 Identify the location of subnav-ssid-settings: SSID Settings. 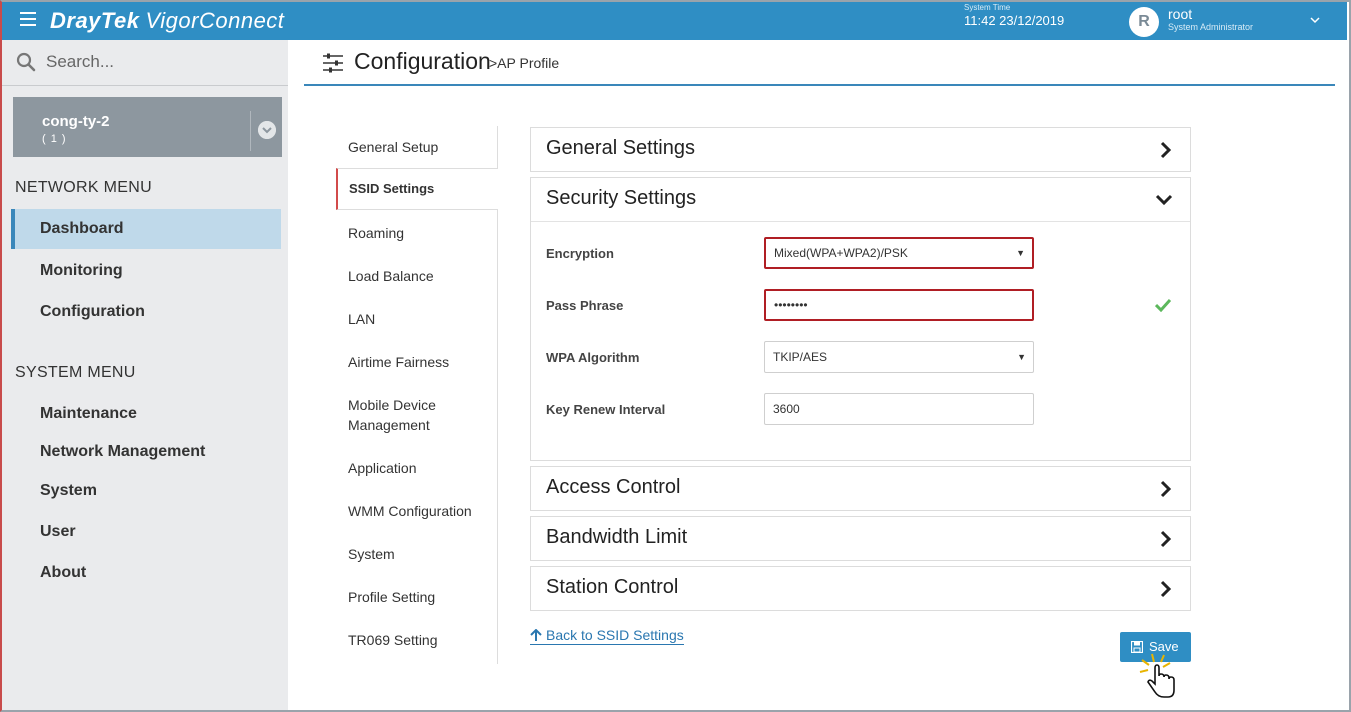
(417, 189).